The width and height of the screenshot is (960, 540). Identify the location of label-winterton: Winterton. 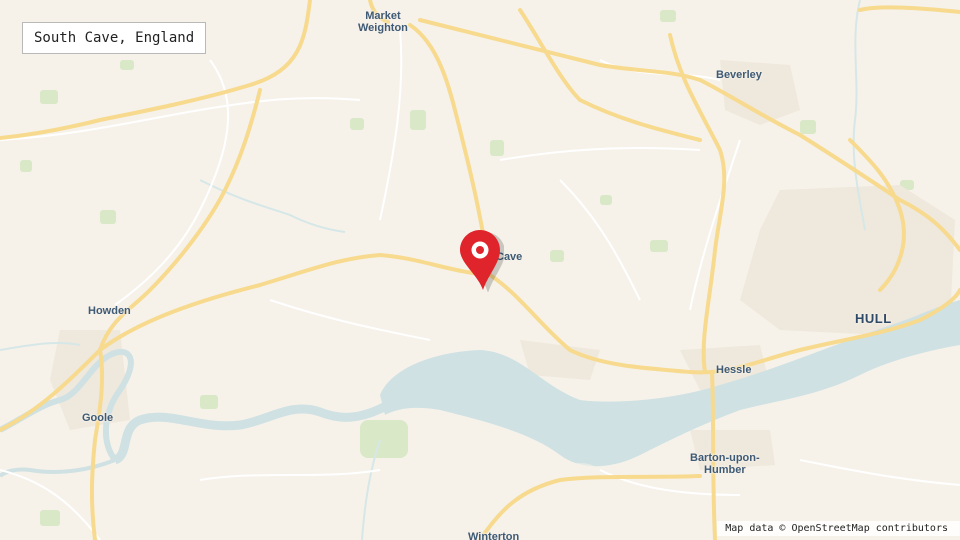
(494, 535).